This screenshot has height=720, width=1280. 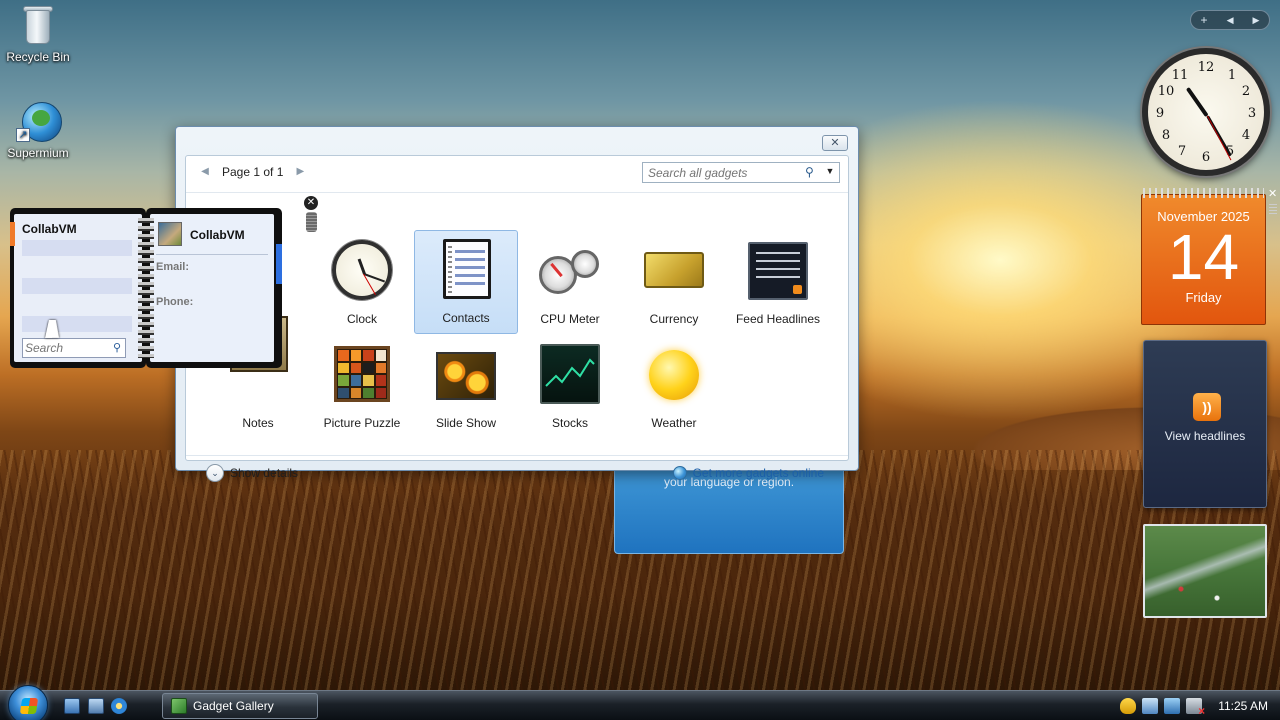 What do you see at coordinates (1256, 20) in the screenshot?
I see `sidebar-next-button: ▶` at bounding box center [1256, 20].